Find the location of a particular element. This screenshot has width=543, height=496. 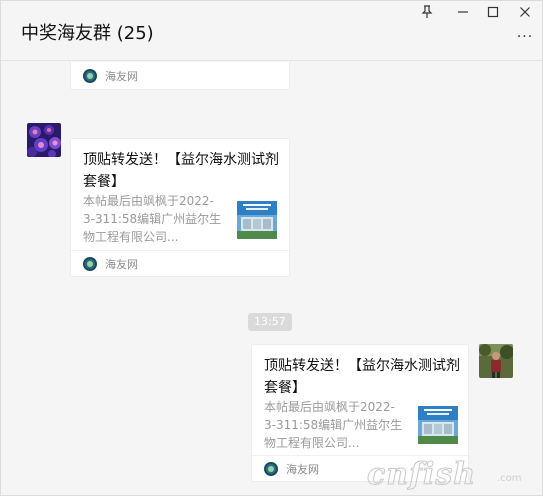

minimize-icon is located at coordinates (463, 12).